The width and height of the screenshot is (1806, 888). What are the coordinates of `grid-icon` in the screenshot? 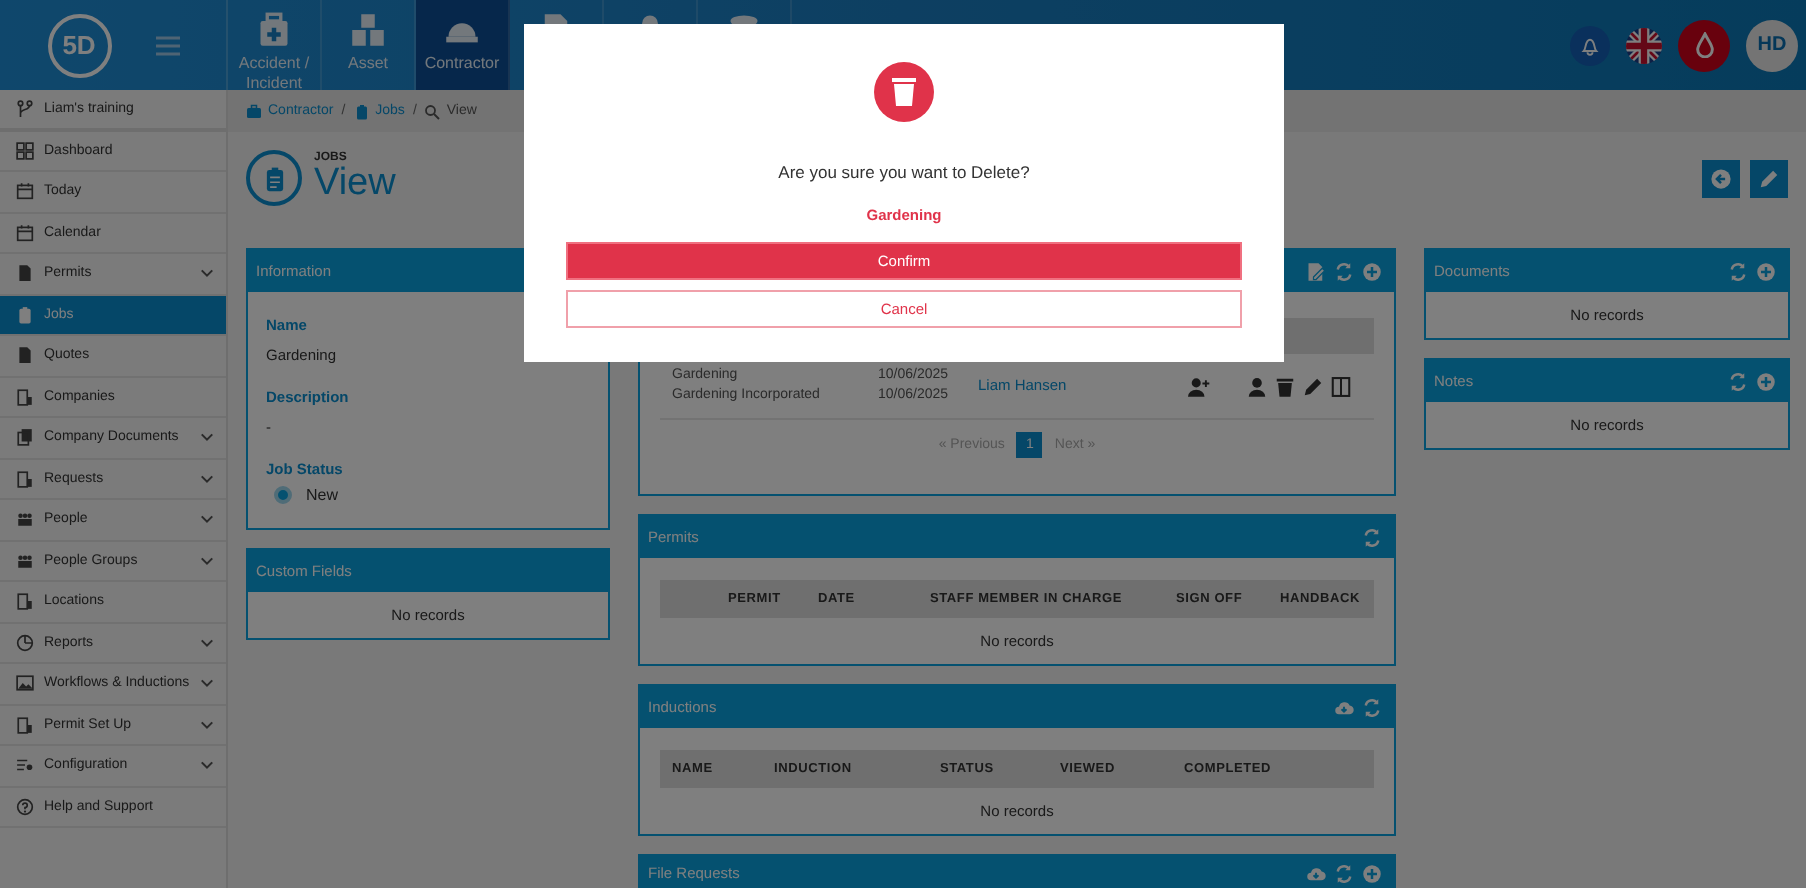 It's located at (25, 150).